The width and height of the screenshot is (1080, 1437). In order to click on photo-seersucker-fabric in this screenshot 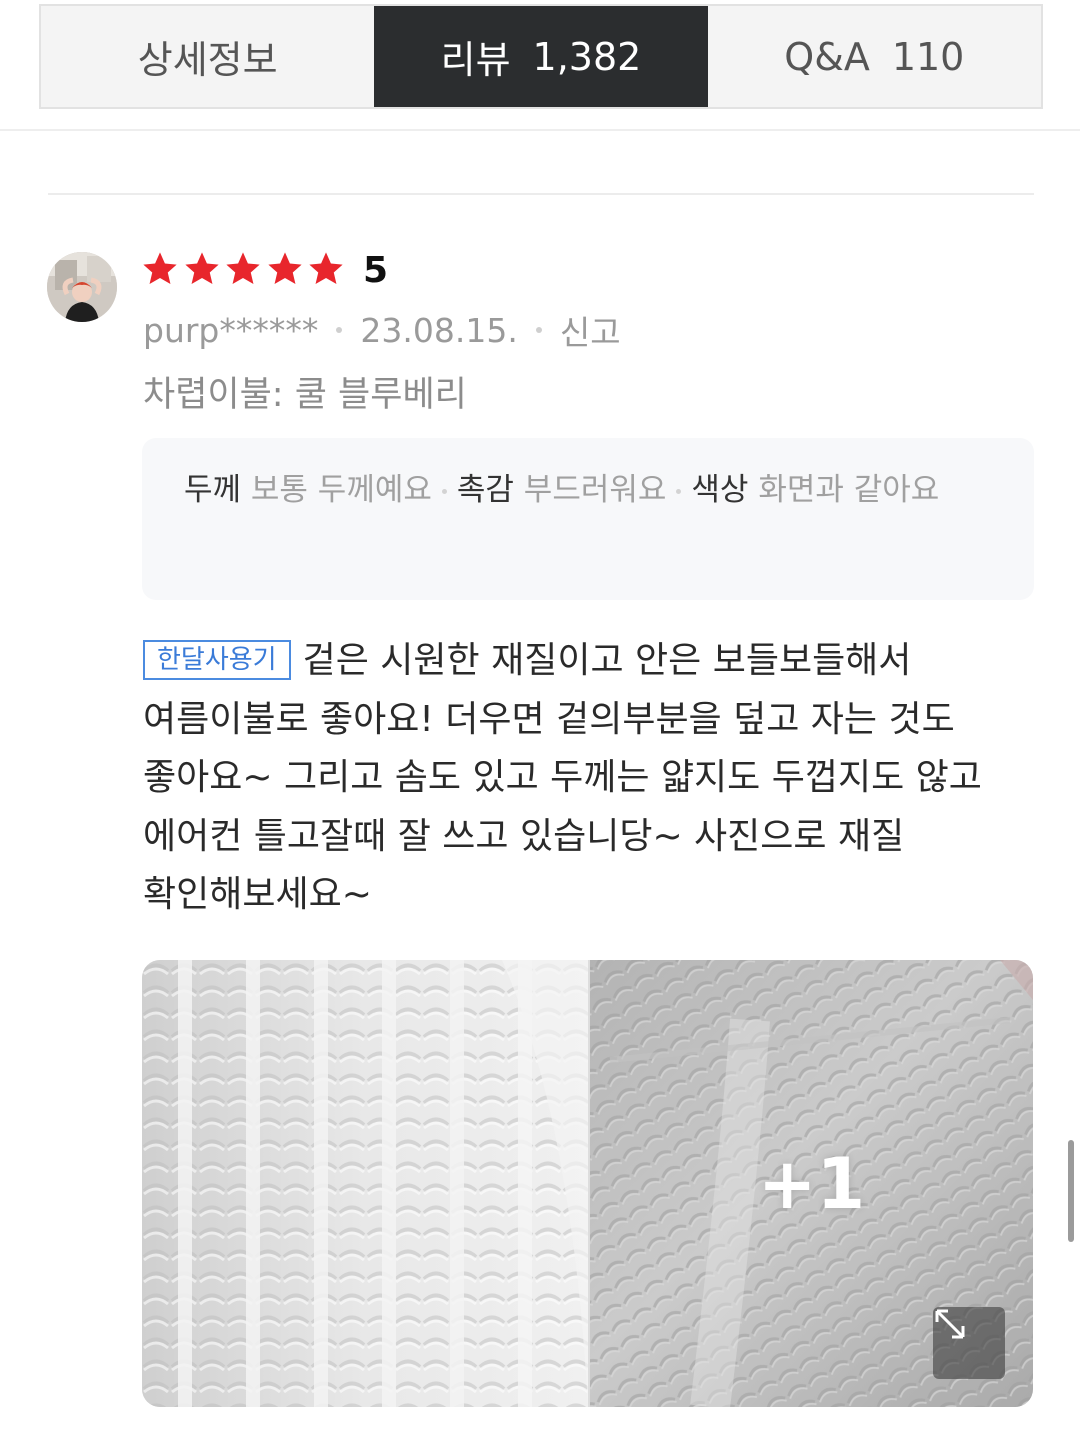, I will do `click(365, 1183)`.